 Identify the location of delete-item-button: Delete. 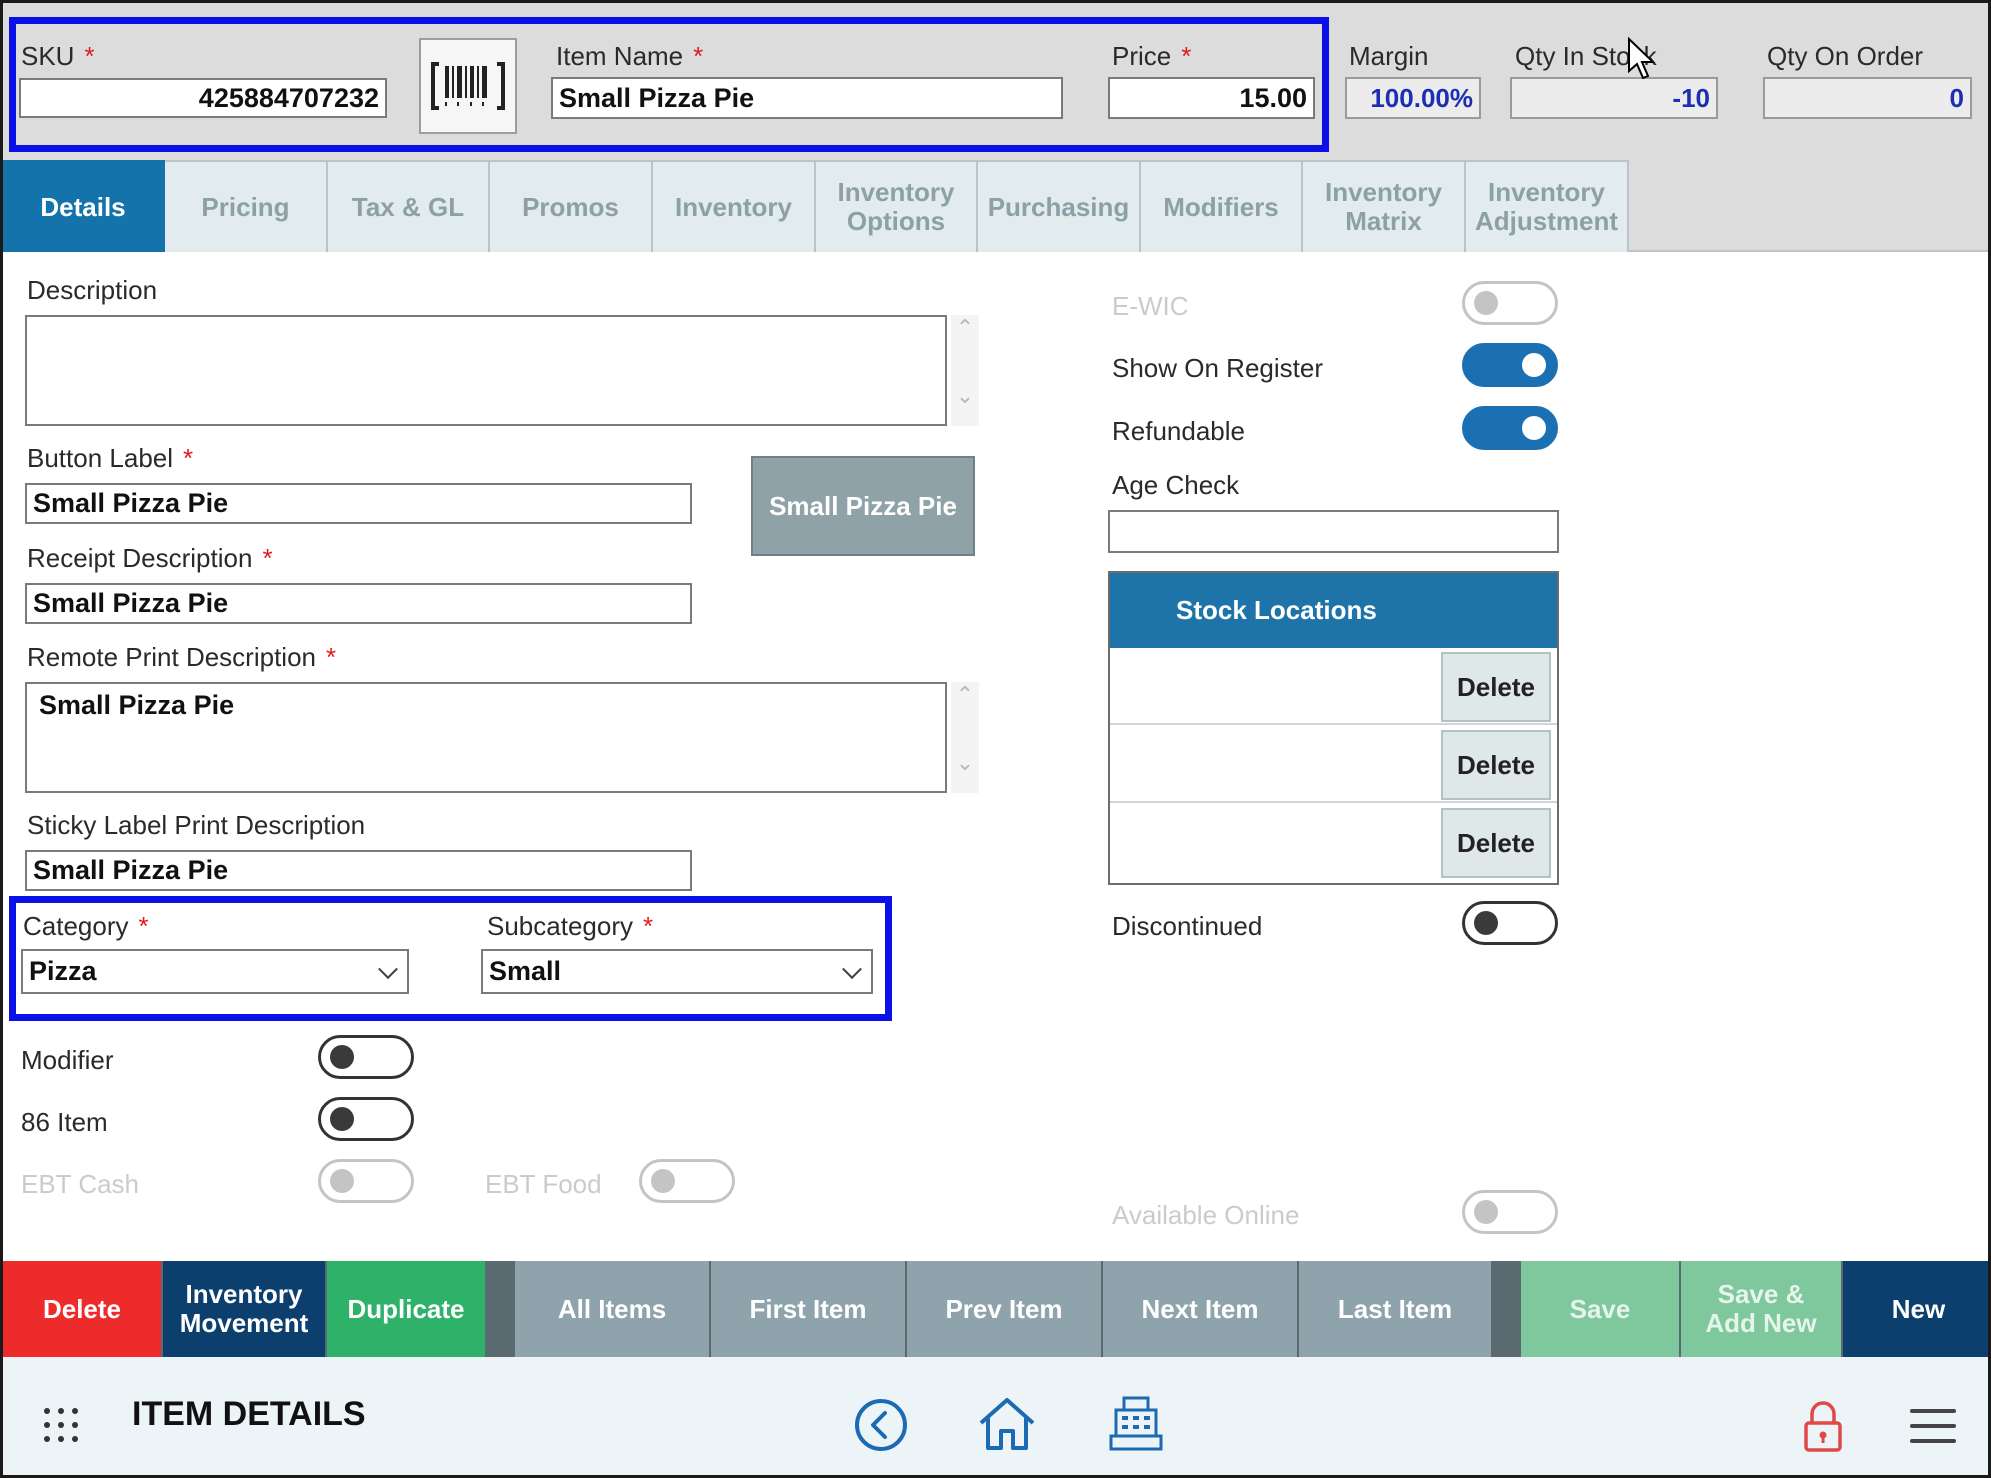
(82, 1309).